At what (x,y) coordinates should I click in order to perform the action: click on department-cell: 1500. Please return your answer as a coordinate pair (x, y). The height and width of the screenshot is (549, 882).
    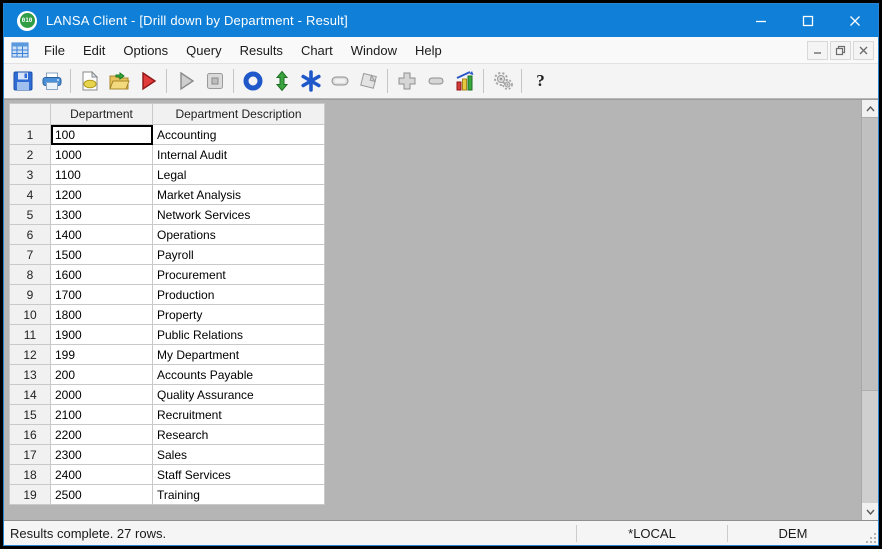
    Looking at the image, I should click on (101, 254).